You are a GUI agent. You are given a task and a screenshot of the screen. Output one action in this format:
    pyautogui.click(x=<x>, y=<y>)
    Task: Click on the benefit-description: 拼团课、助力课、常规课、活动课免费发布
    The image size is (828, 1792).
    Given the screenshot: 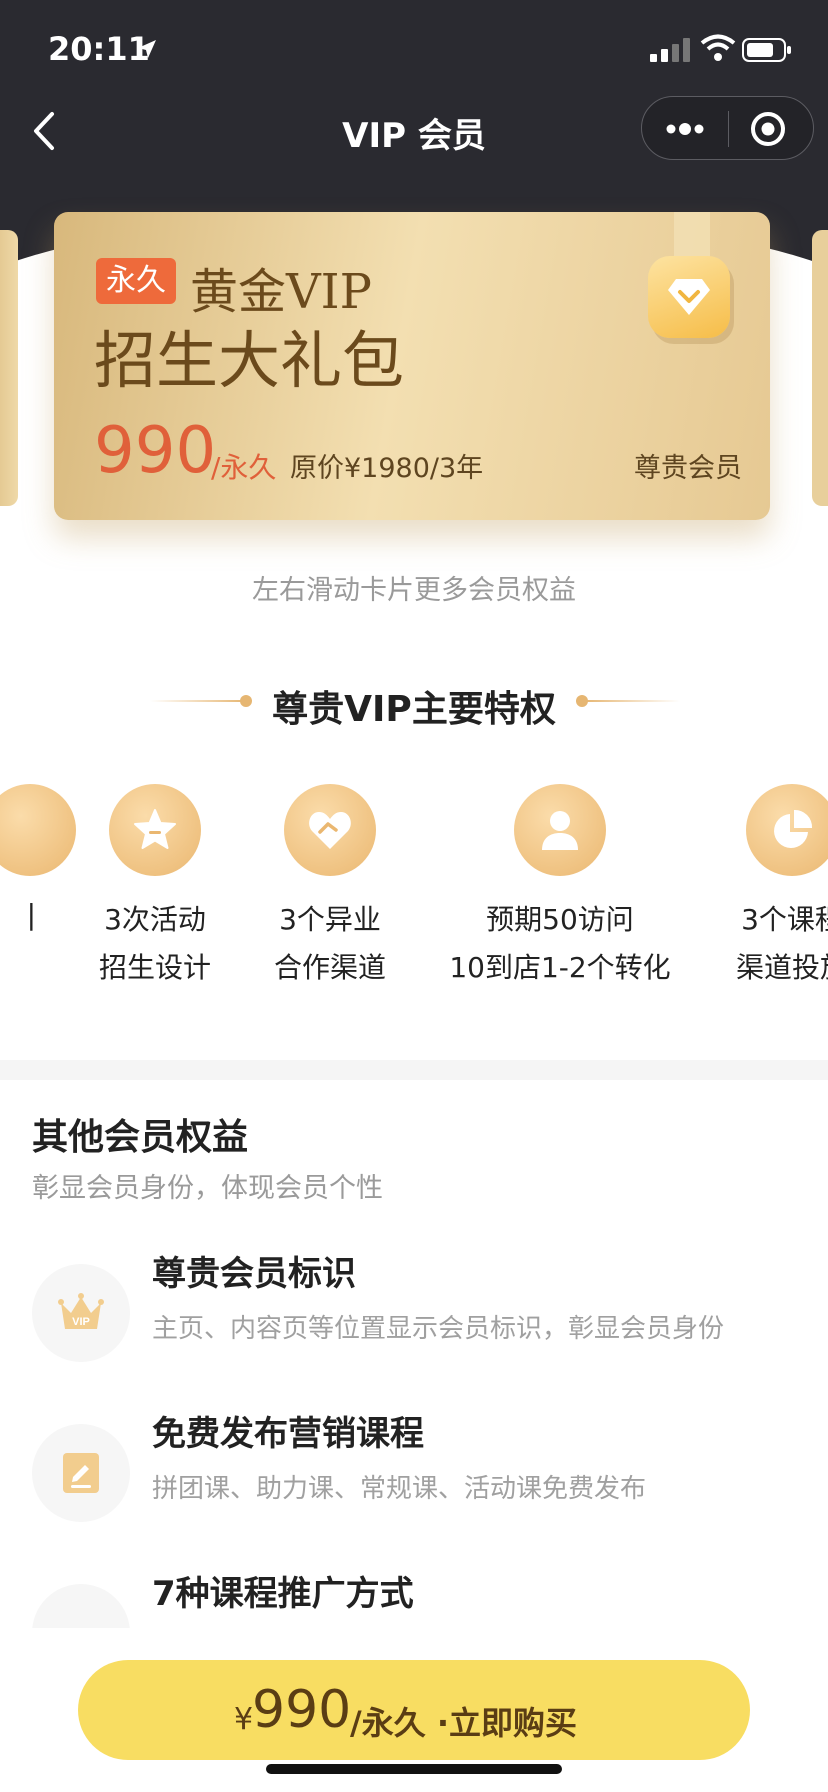 What is the action you would take?
    pyautogui.click(x=399, y=1489)
    